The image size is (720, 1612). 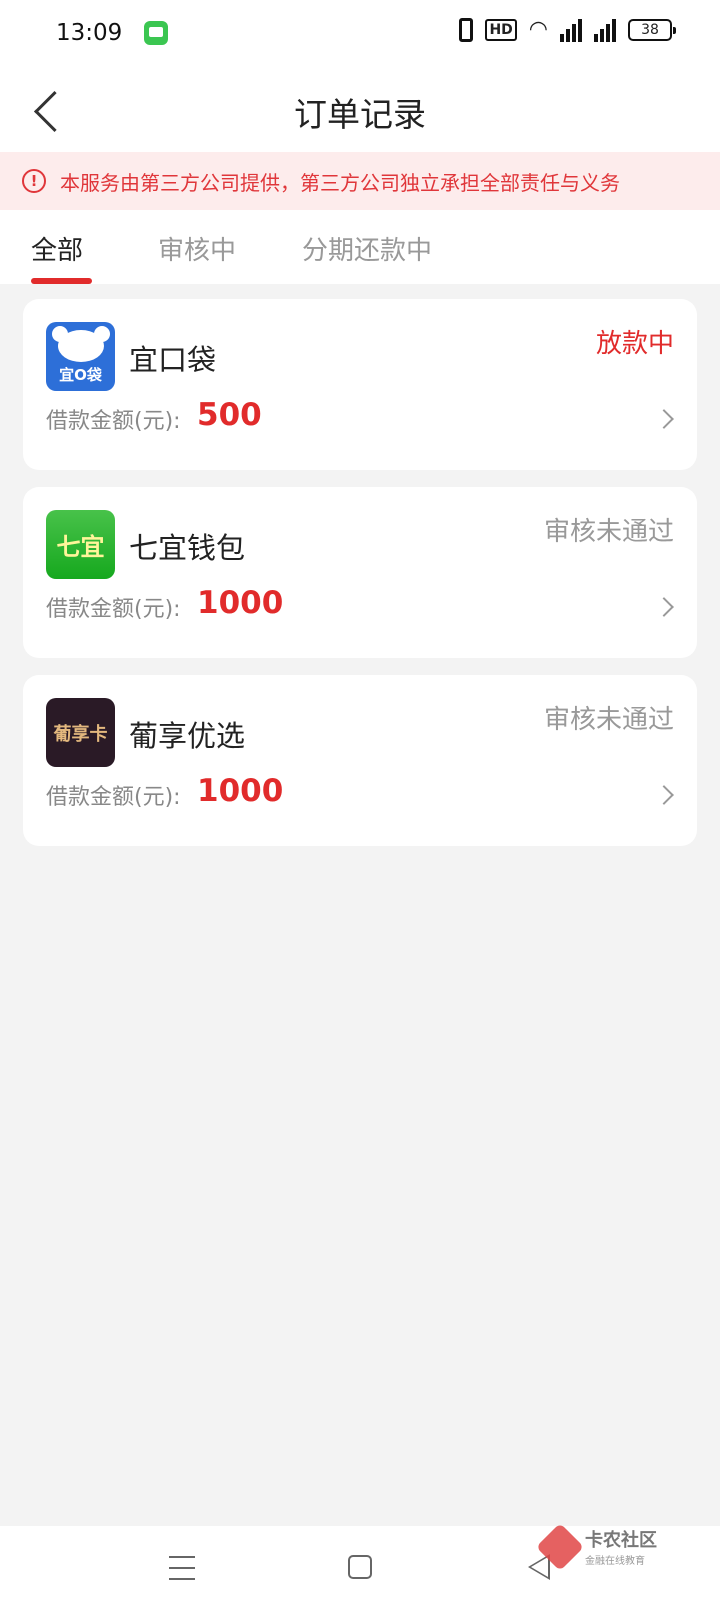 I want to click on message-app-icon, so click(x=156, y=33).